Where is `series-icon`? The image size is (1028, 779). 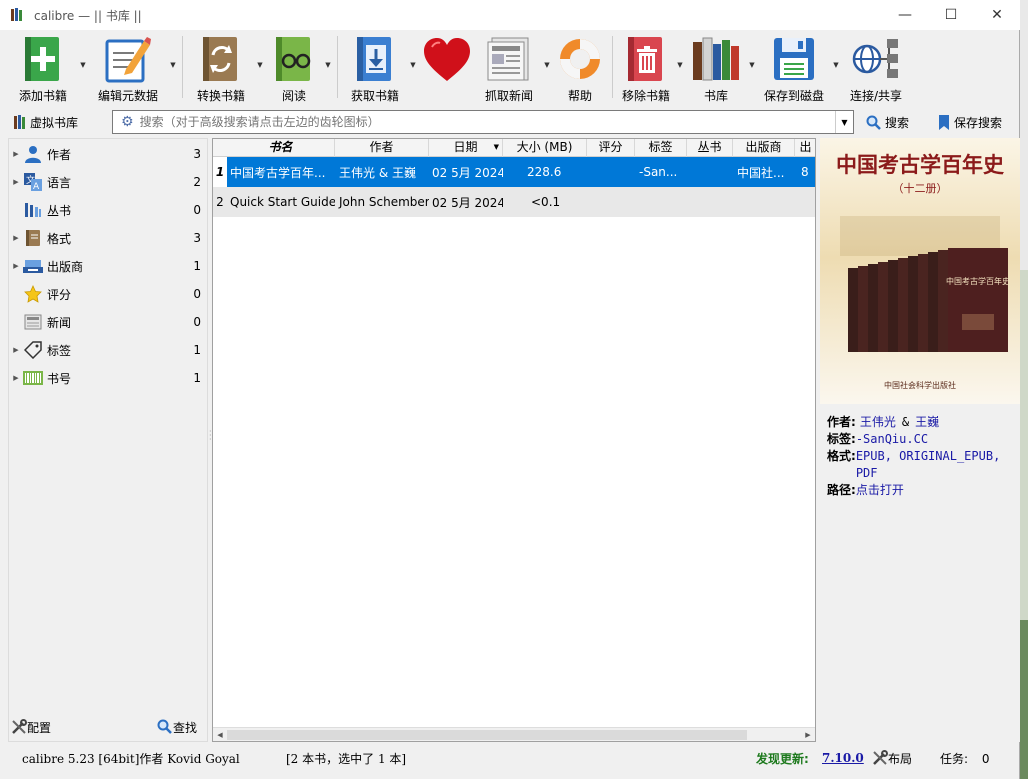
series-icon is located at coordinates (33, 210).